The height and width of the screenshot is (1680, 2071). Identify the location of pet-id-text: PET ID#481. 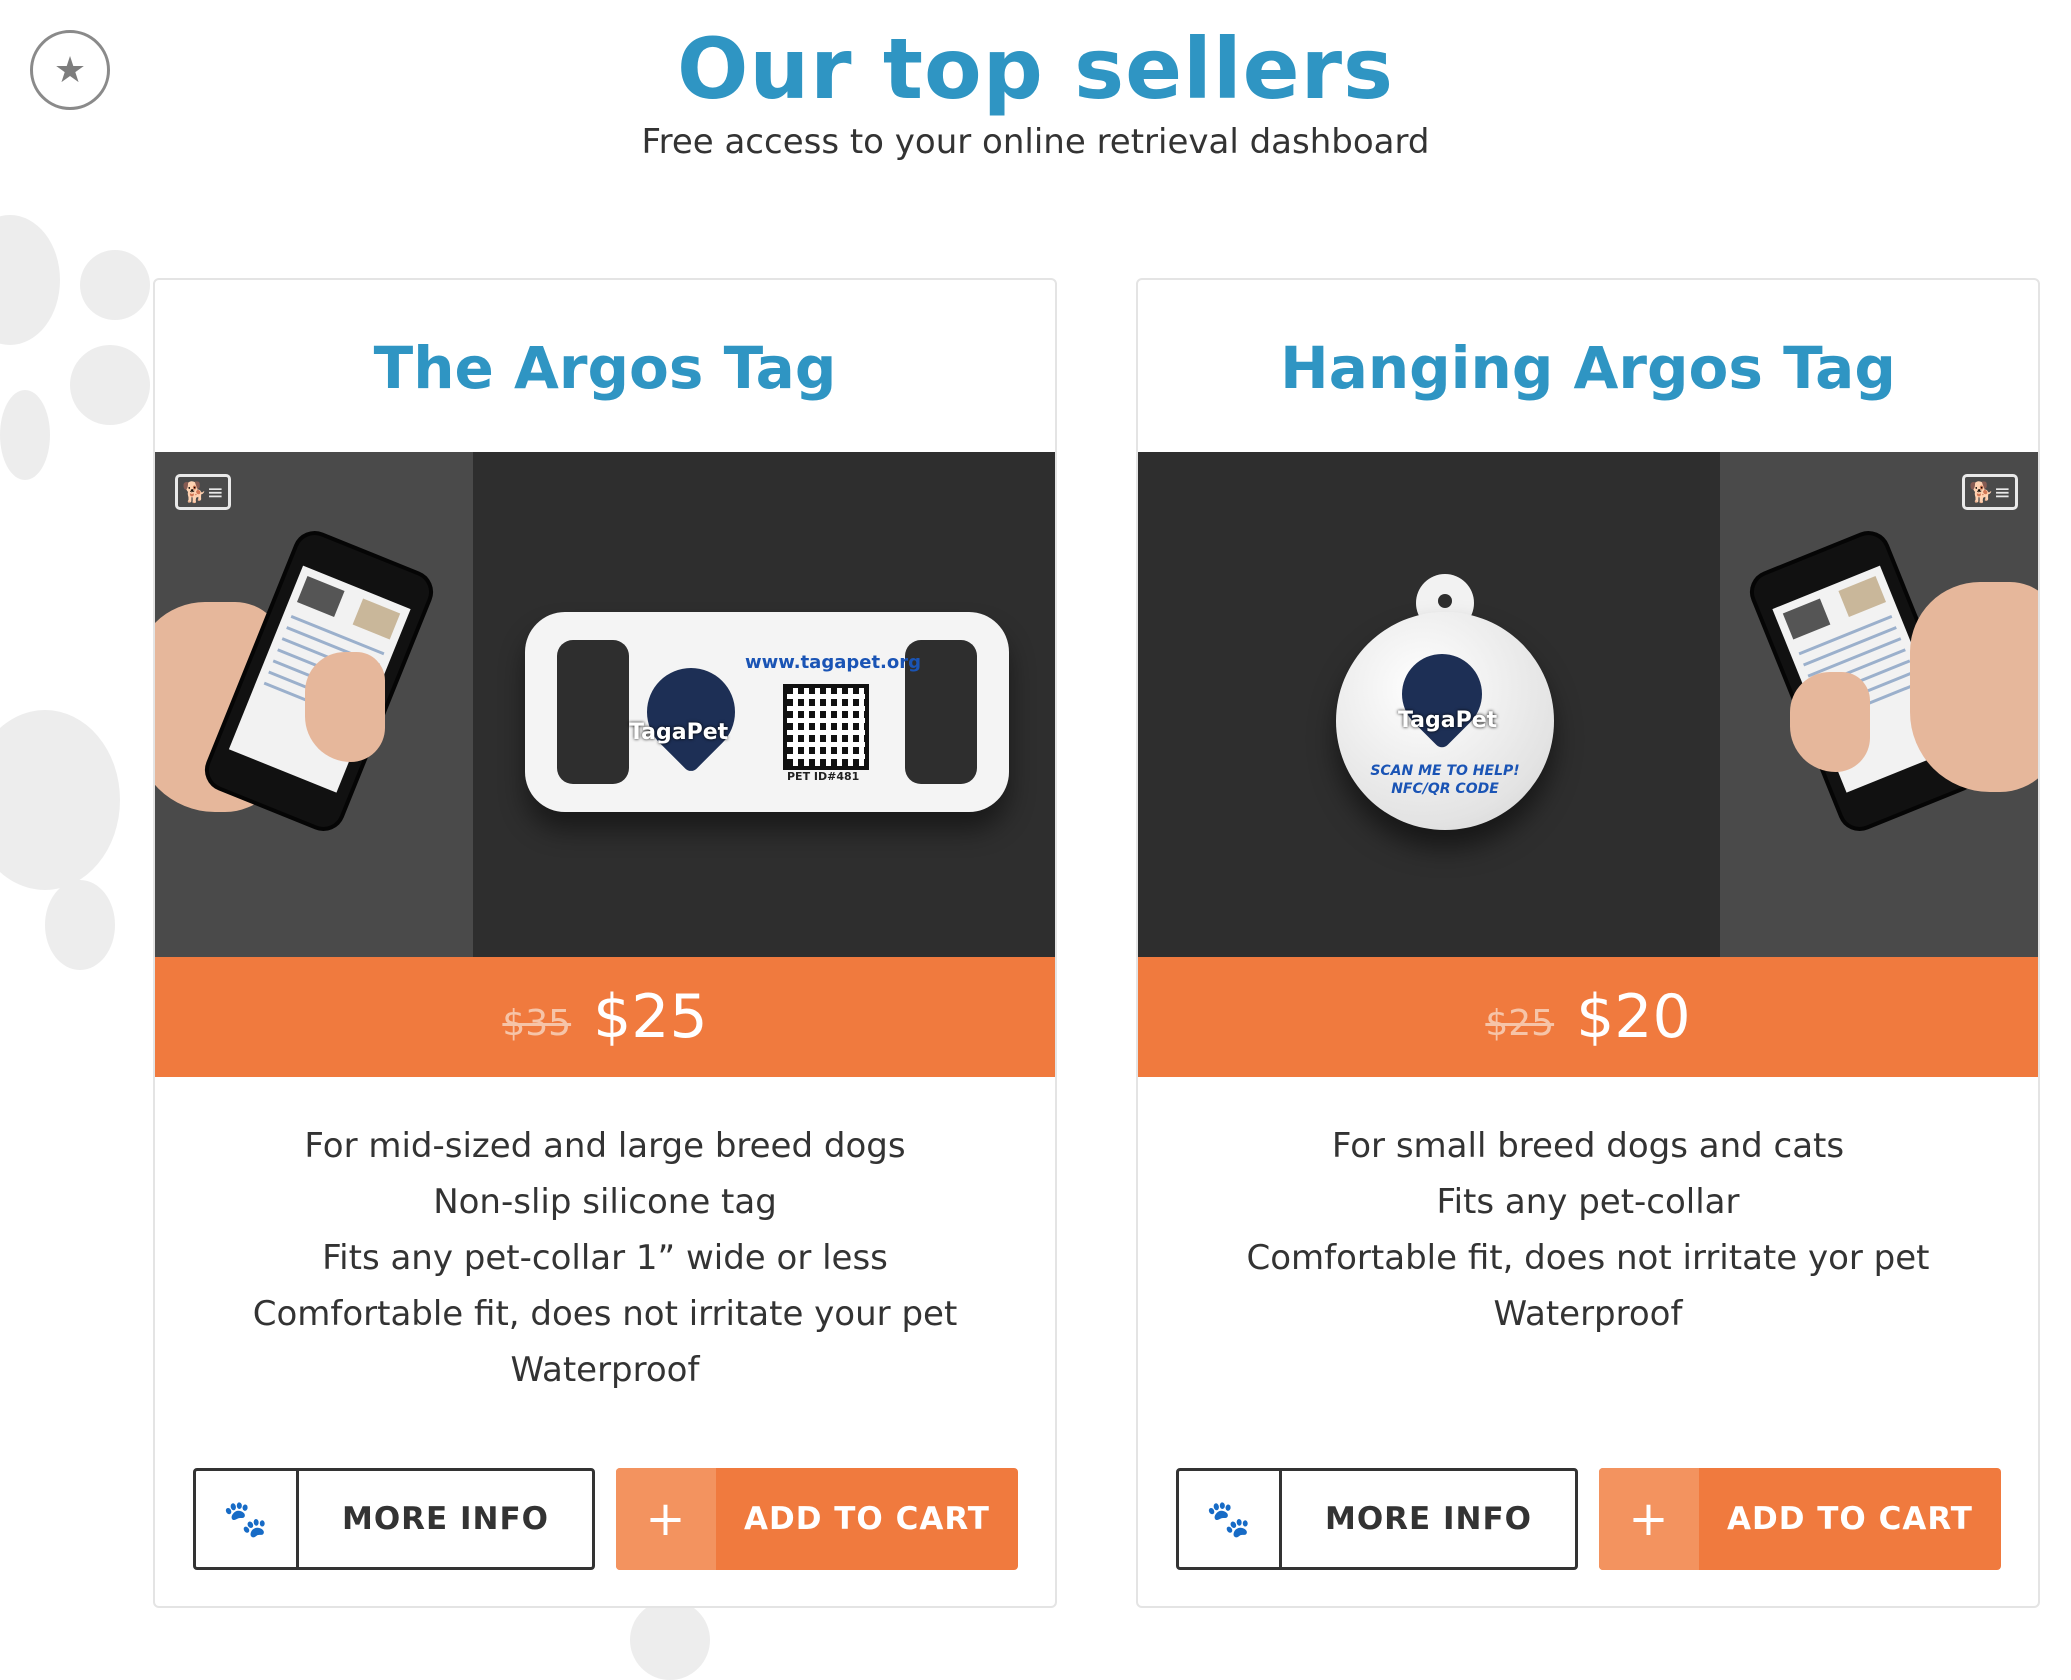
(823, 776).